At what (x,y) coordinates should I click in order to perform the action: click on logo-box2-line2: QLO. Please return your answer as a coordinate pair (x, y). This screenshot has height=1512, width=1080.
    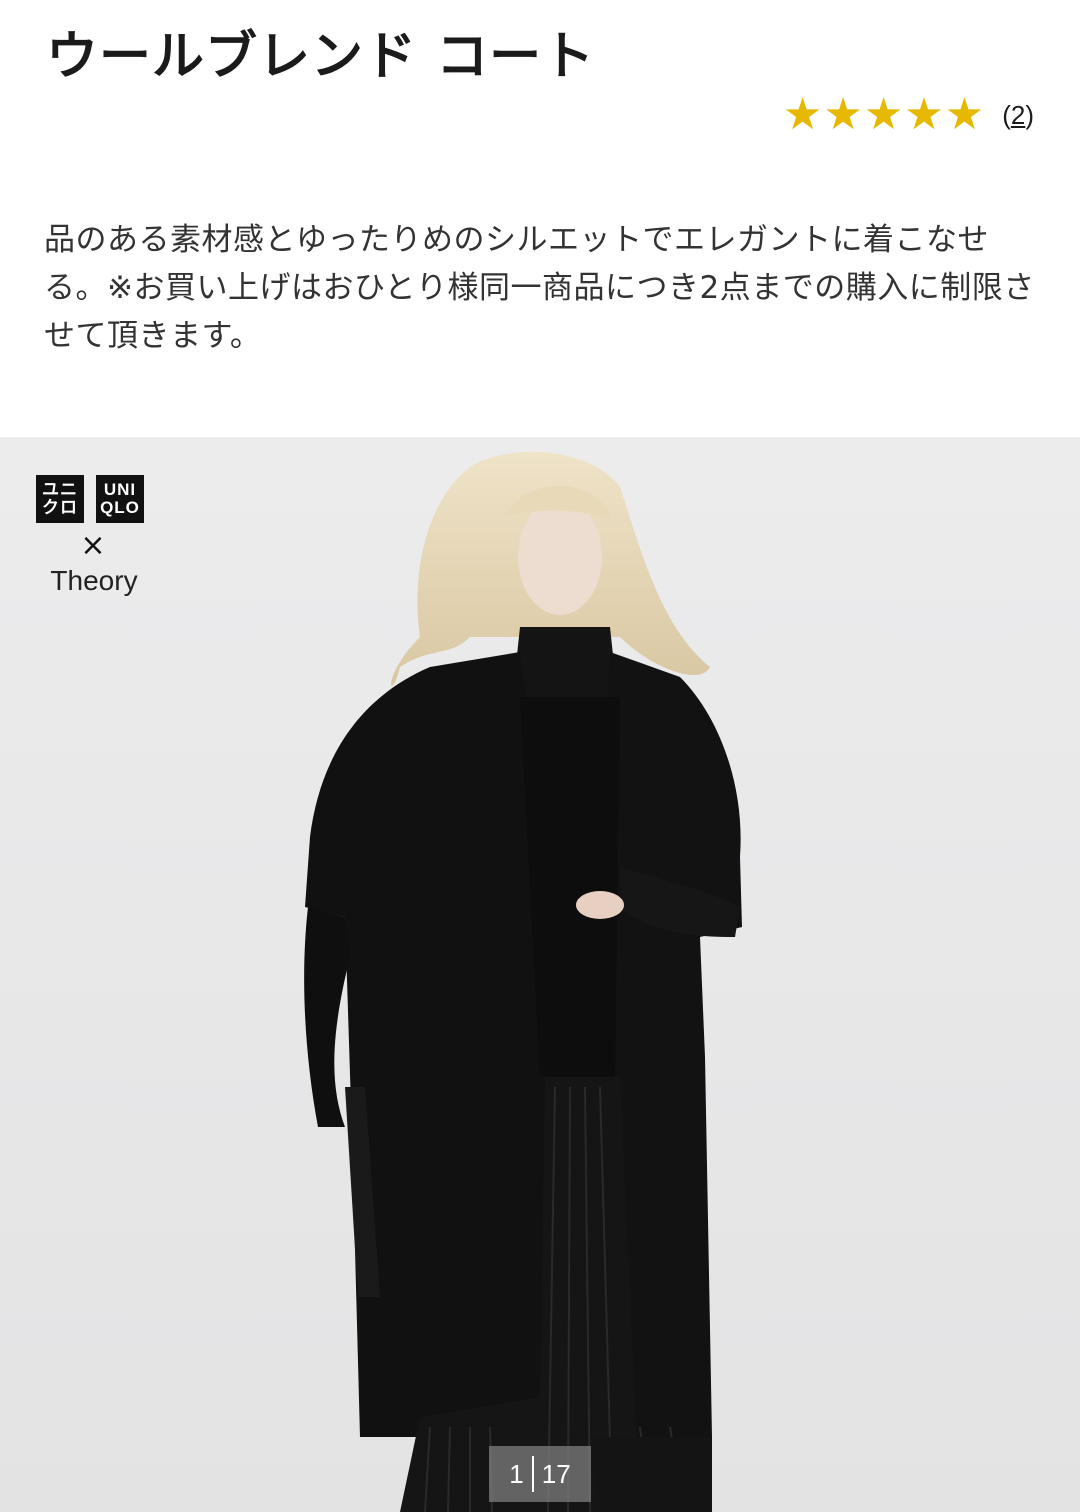
    Looking at the image, I should click on (120, 507).